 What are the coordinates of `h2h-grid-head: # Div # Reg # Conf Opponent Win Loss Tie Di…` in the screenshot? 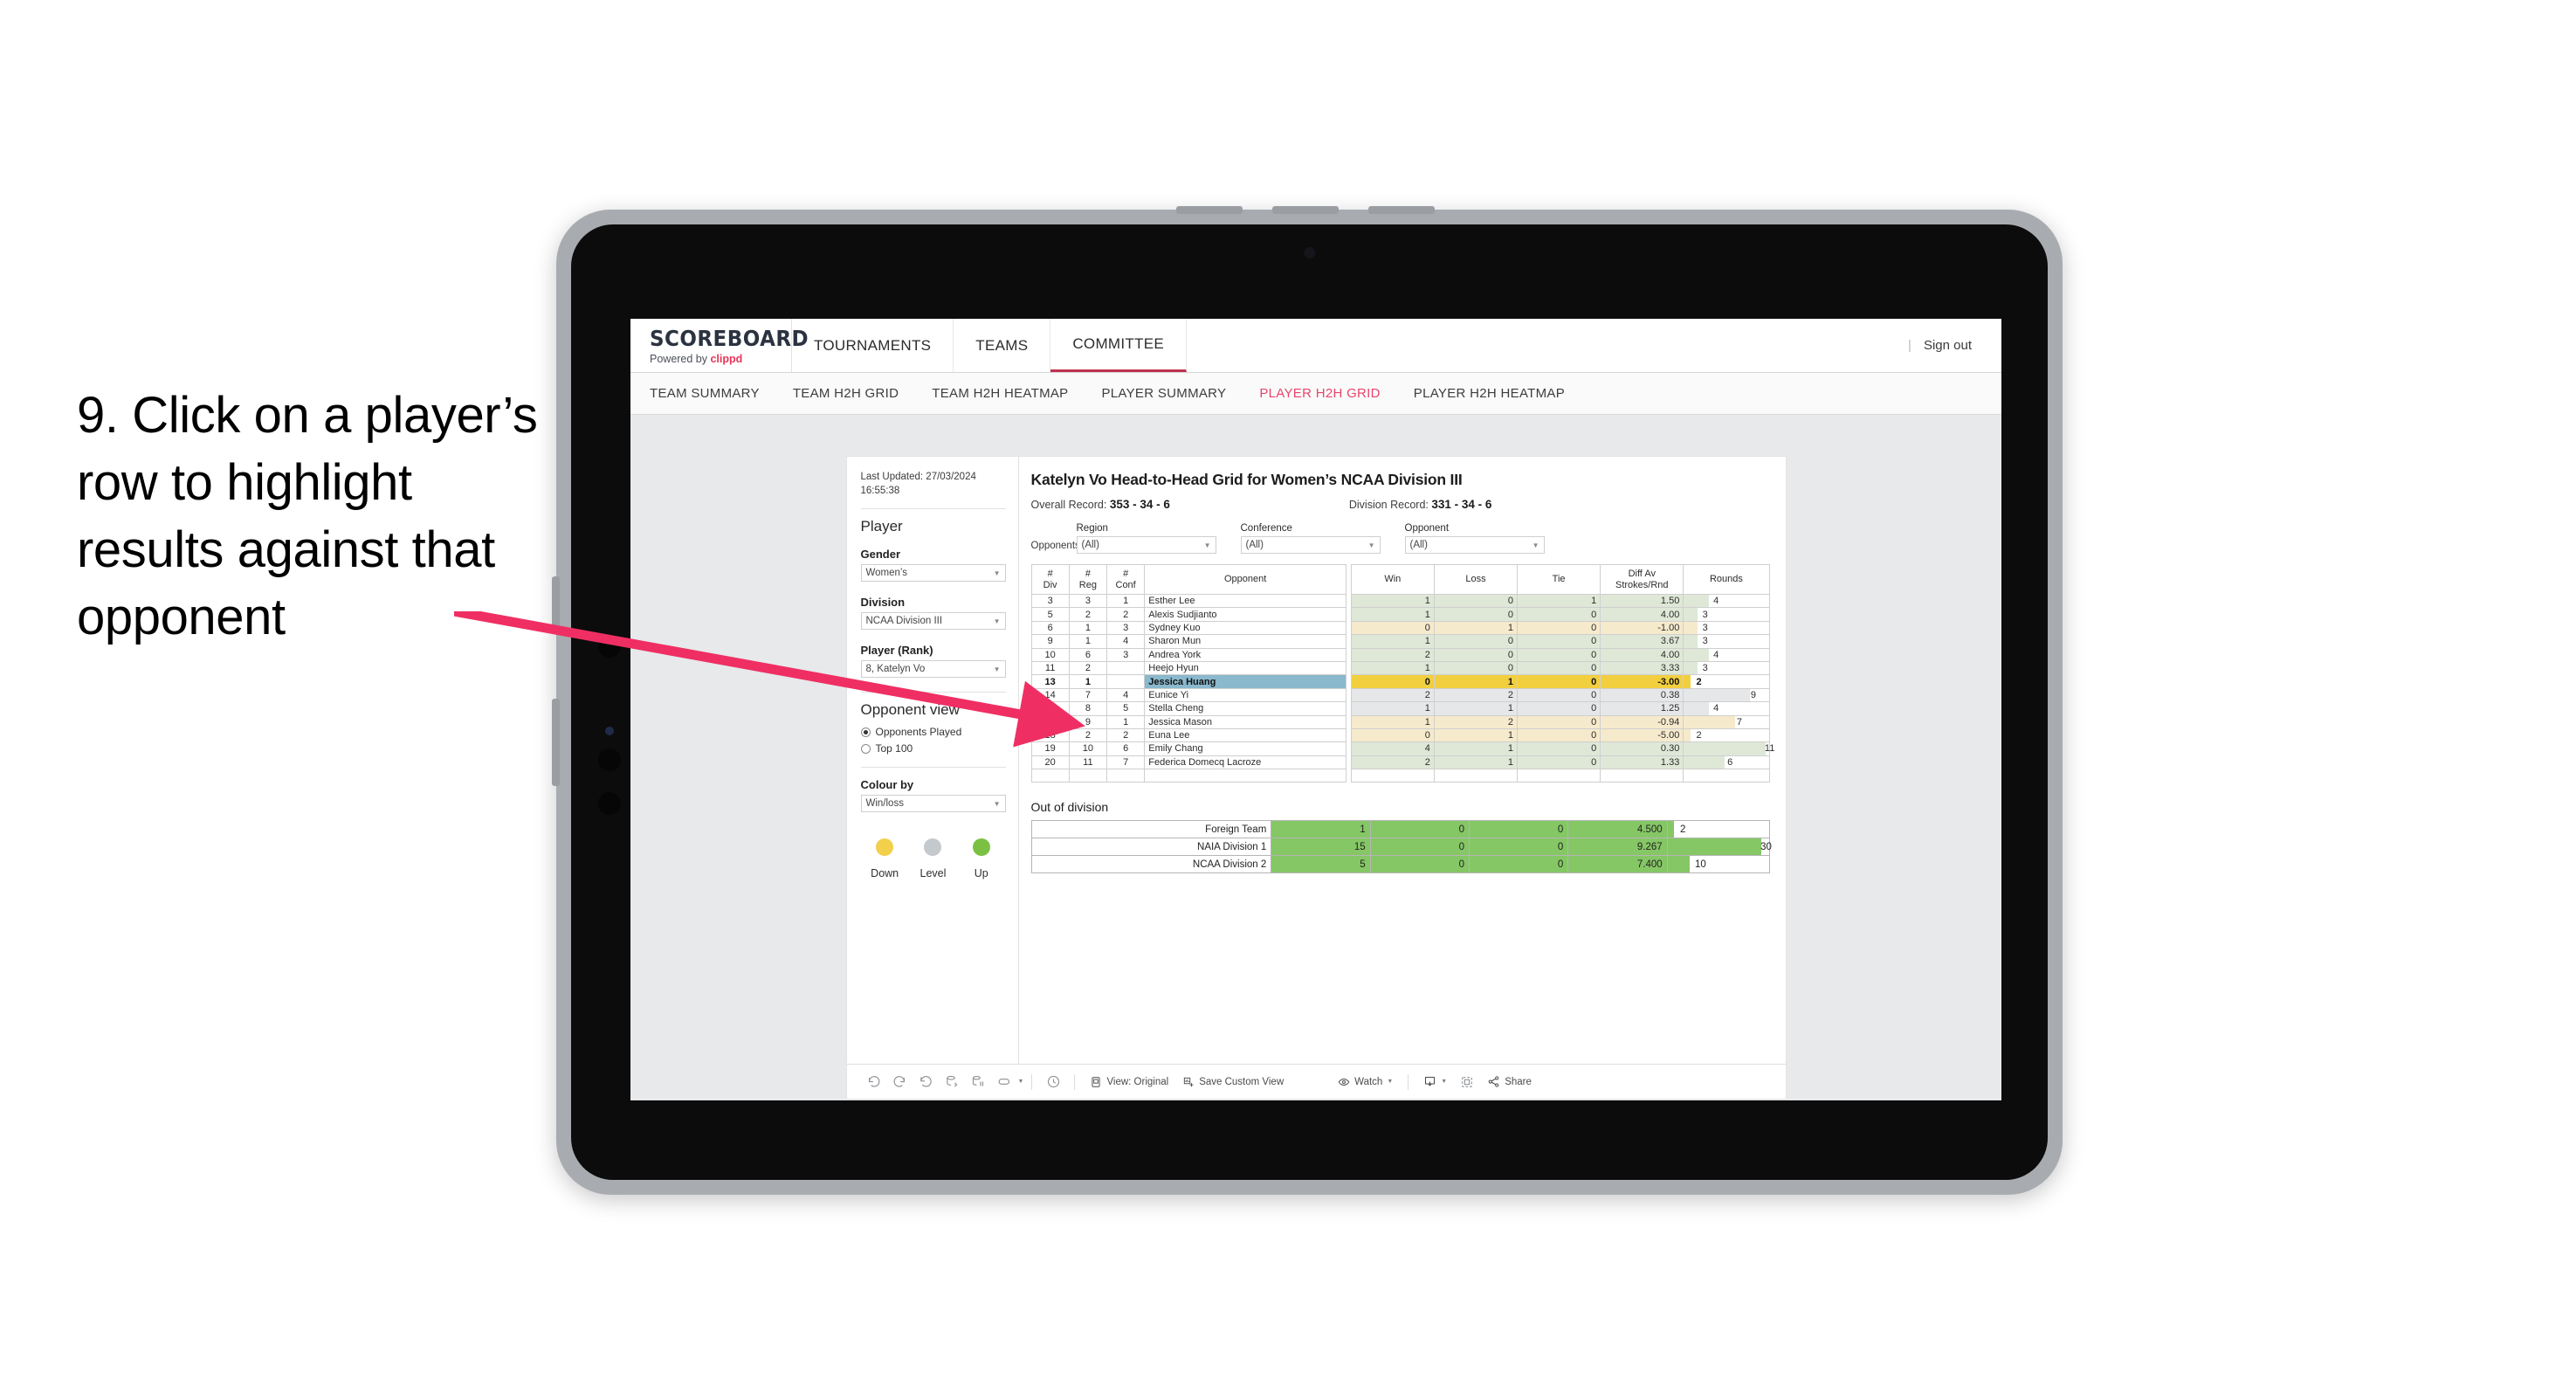 It's located at (1400, 579).